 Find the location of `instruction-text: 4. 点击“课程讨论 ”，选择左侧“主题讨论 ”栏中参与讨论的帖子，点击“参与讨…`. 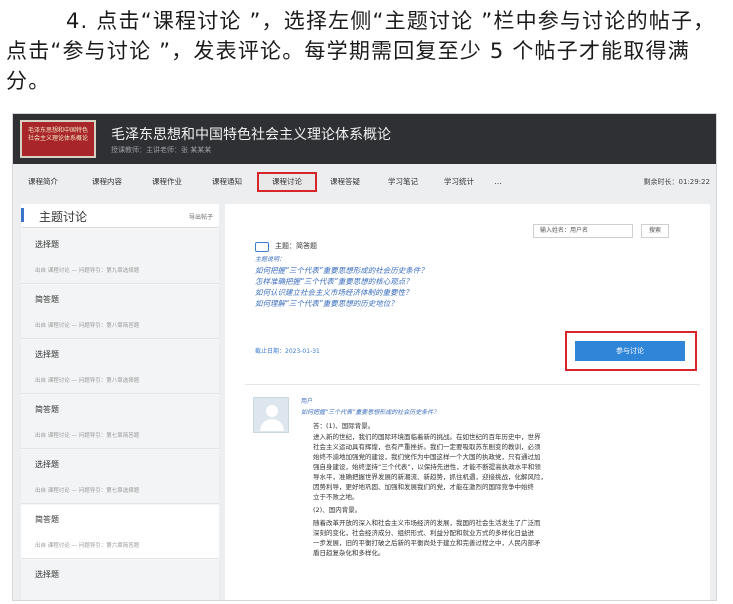

instruction-text: 4. 点击“课程讨论 ”，选择左侧“主题讨论 ”栏中参与讨论的帖子，点击“参与讨… is located at coordinates (361, 51).